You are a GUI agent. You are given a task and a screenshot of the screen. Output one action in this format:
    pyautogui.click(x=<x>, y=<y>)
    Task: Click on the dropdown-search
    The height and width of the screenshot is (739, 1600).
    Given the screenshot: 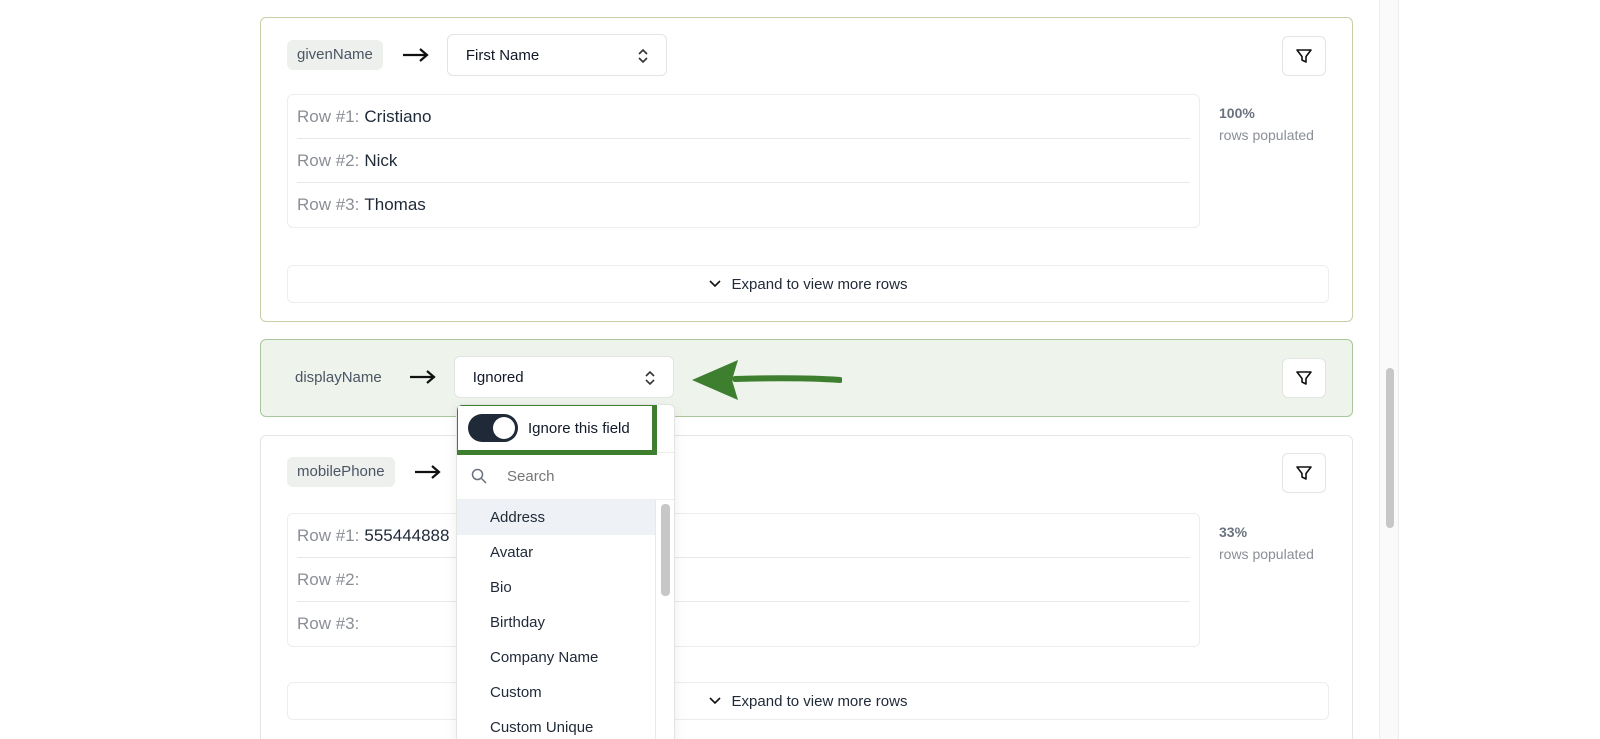 What is the action you would take?
    pyautogui.click(x=565, y=476)
    